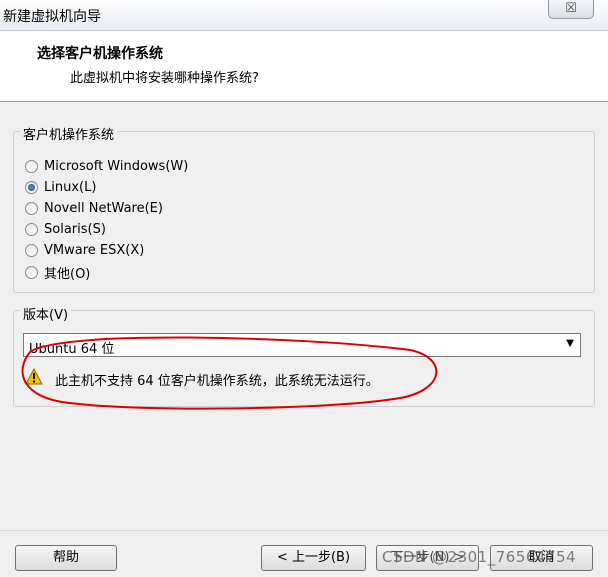 This screenshot has width=608, height=577. I want to click on radio-option-solaris: Solaris(S), so click(65, 229).